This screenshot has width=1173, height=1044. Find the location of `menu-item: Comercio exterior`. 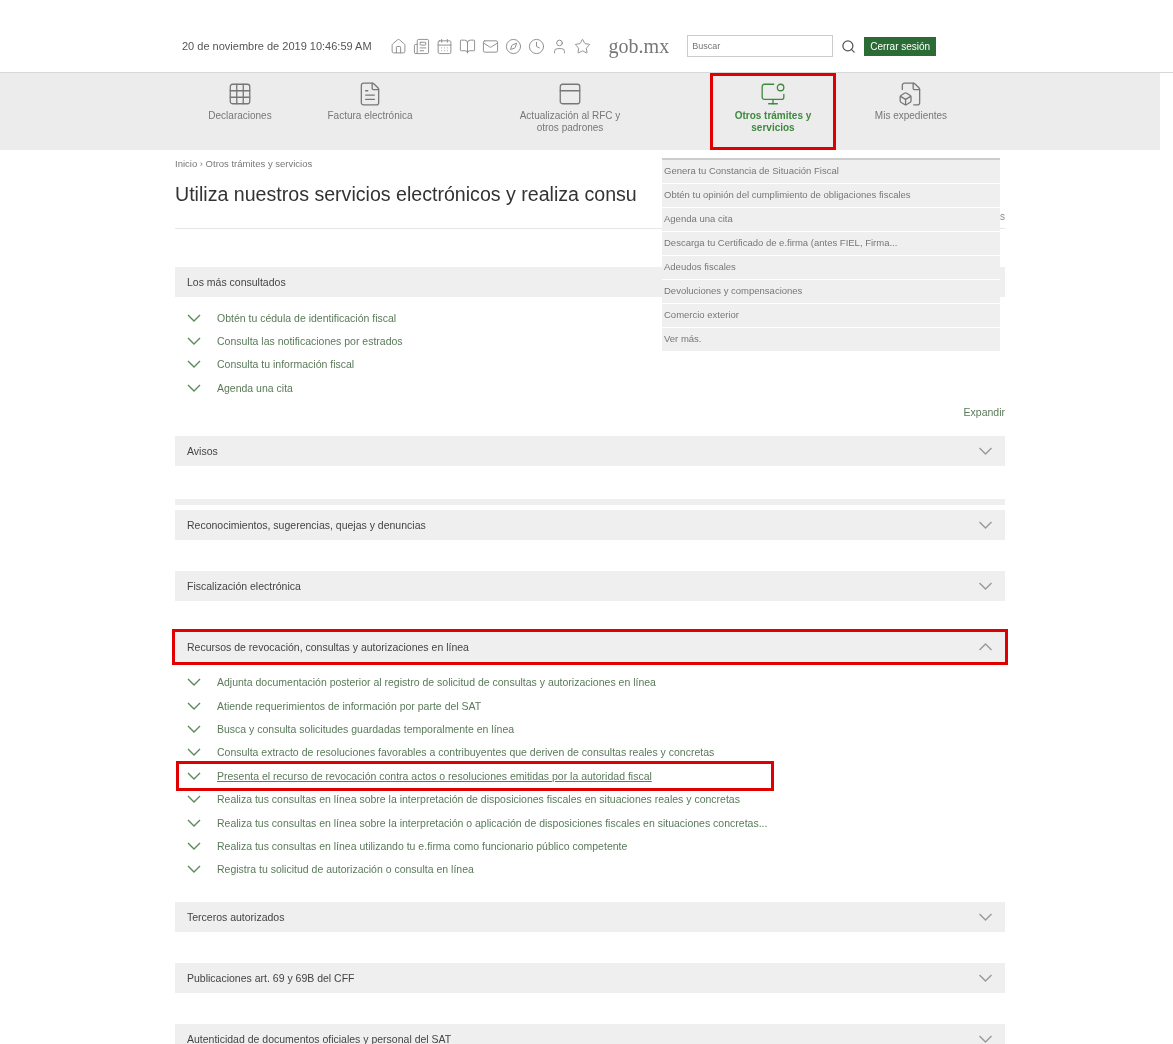

menu-item: Comercio exterior is located at coordinates (831, 316).